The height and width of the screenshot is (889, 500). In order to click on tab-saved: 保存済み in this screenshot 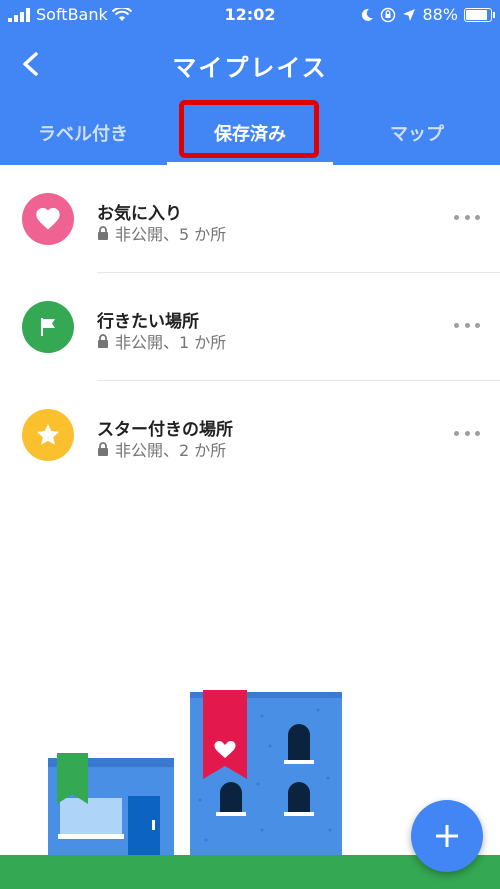, I will do `click(250, 132)`.